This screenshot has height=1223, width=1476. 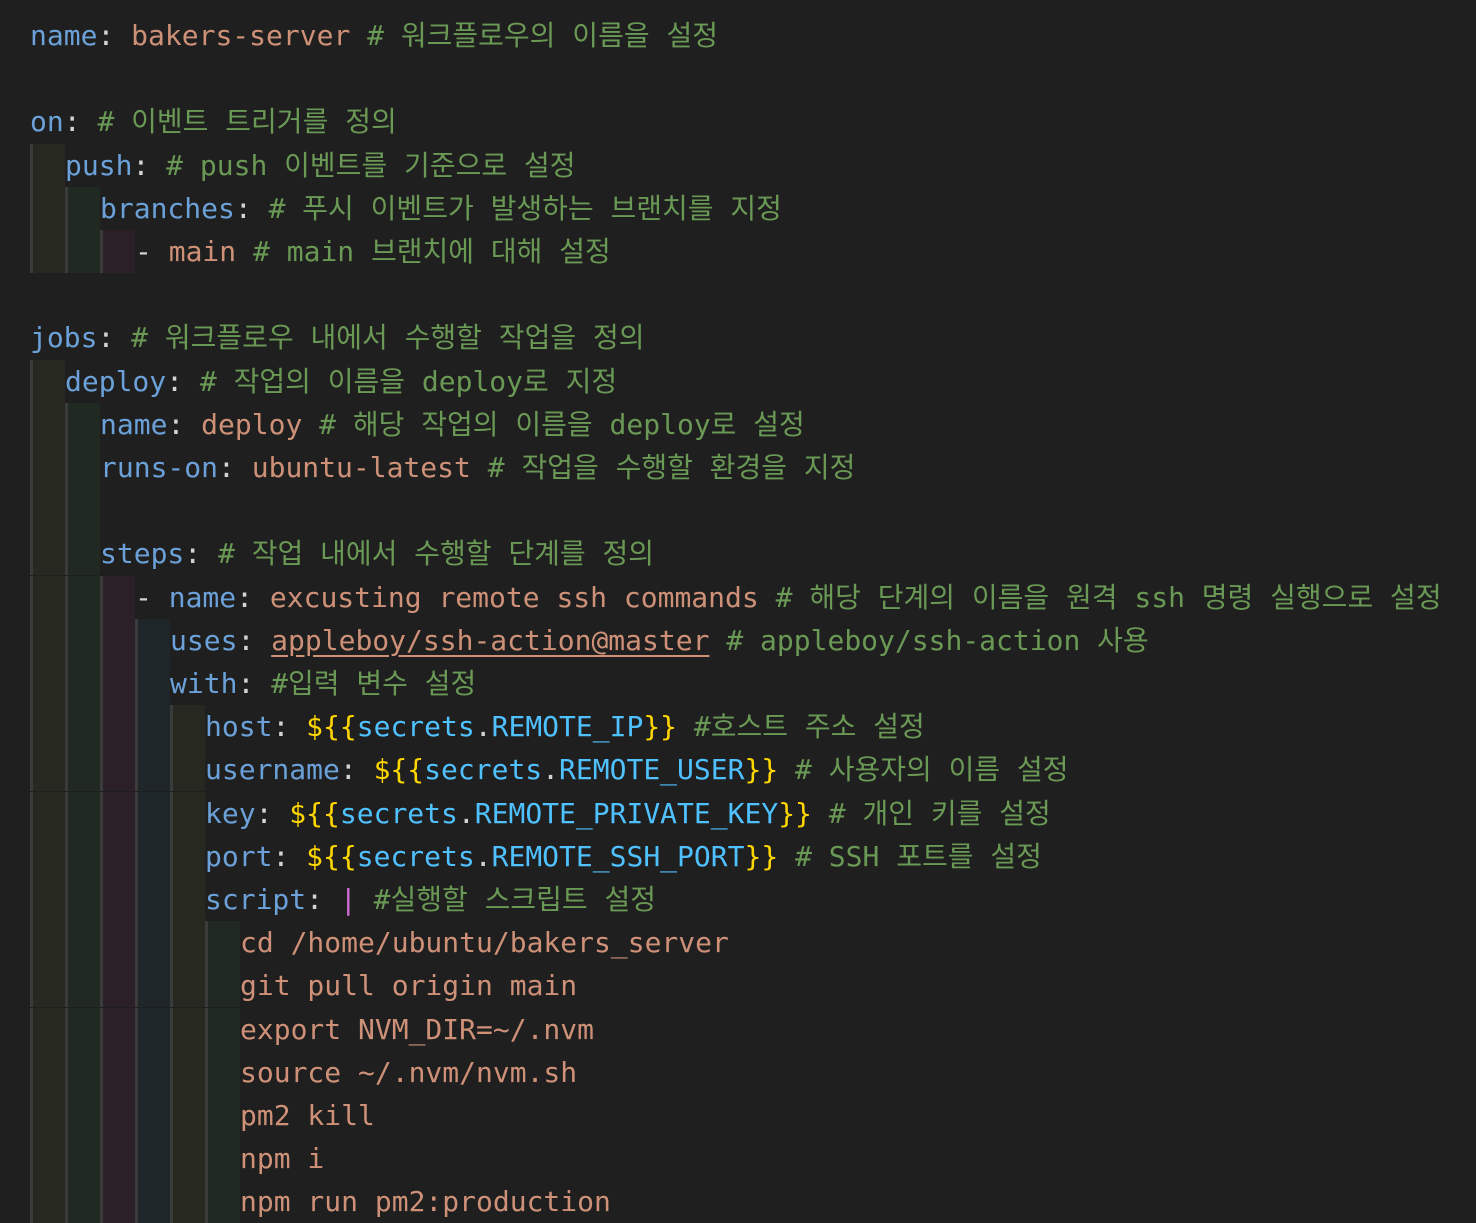 I want to click on code-token: key, so click(x=230, y=813).